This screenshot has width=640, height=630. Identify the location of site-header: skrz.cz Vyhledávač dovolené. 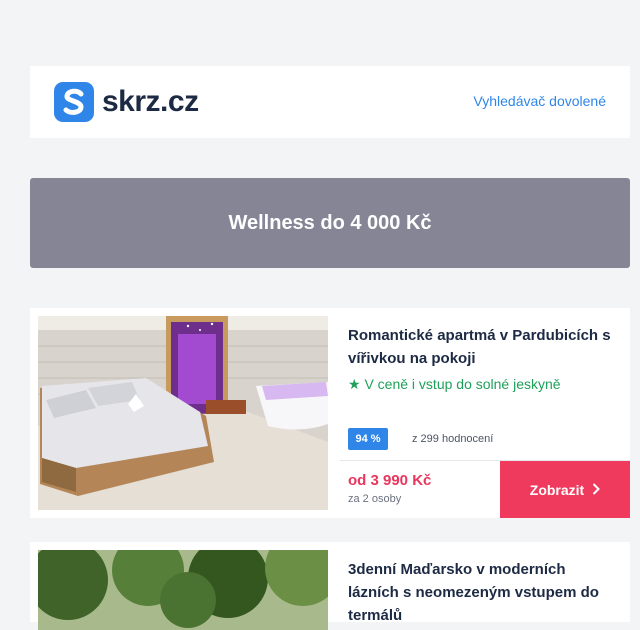
(330, 102).